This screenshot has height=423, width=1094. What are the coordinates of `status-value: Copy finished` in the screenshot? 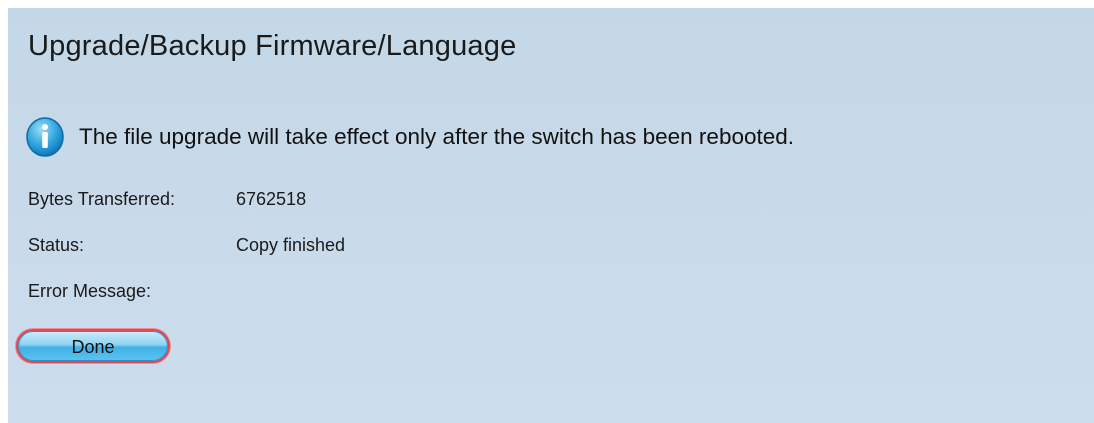 It's located at (291, 245).